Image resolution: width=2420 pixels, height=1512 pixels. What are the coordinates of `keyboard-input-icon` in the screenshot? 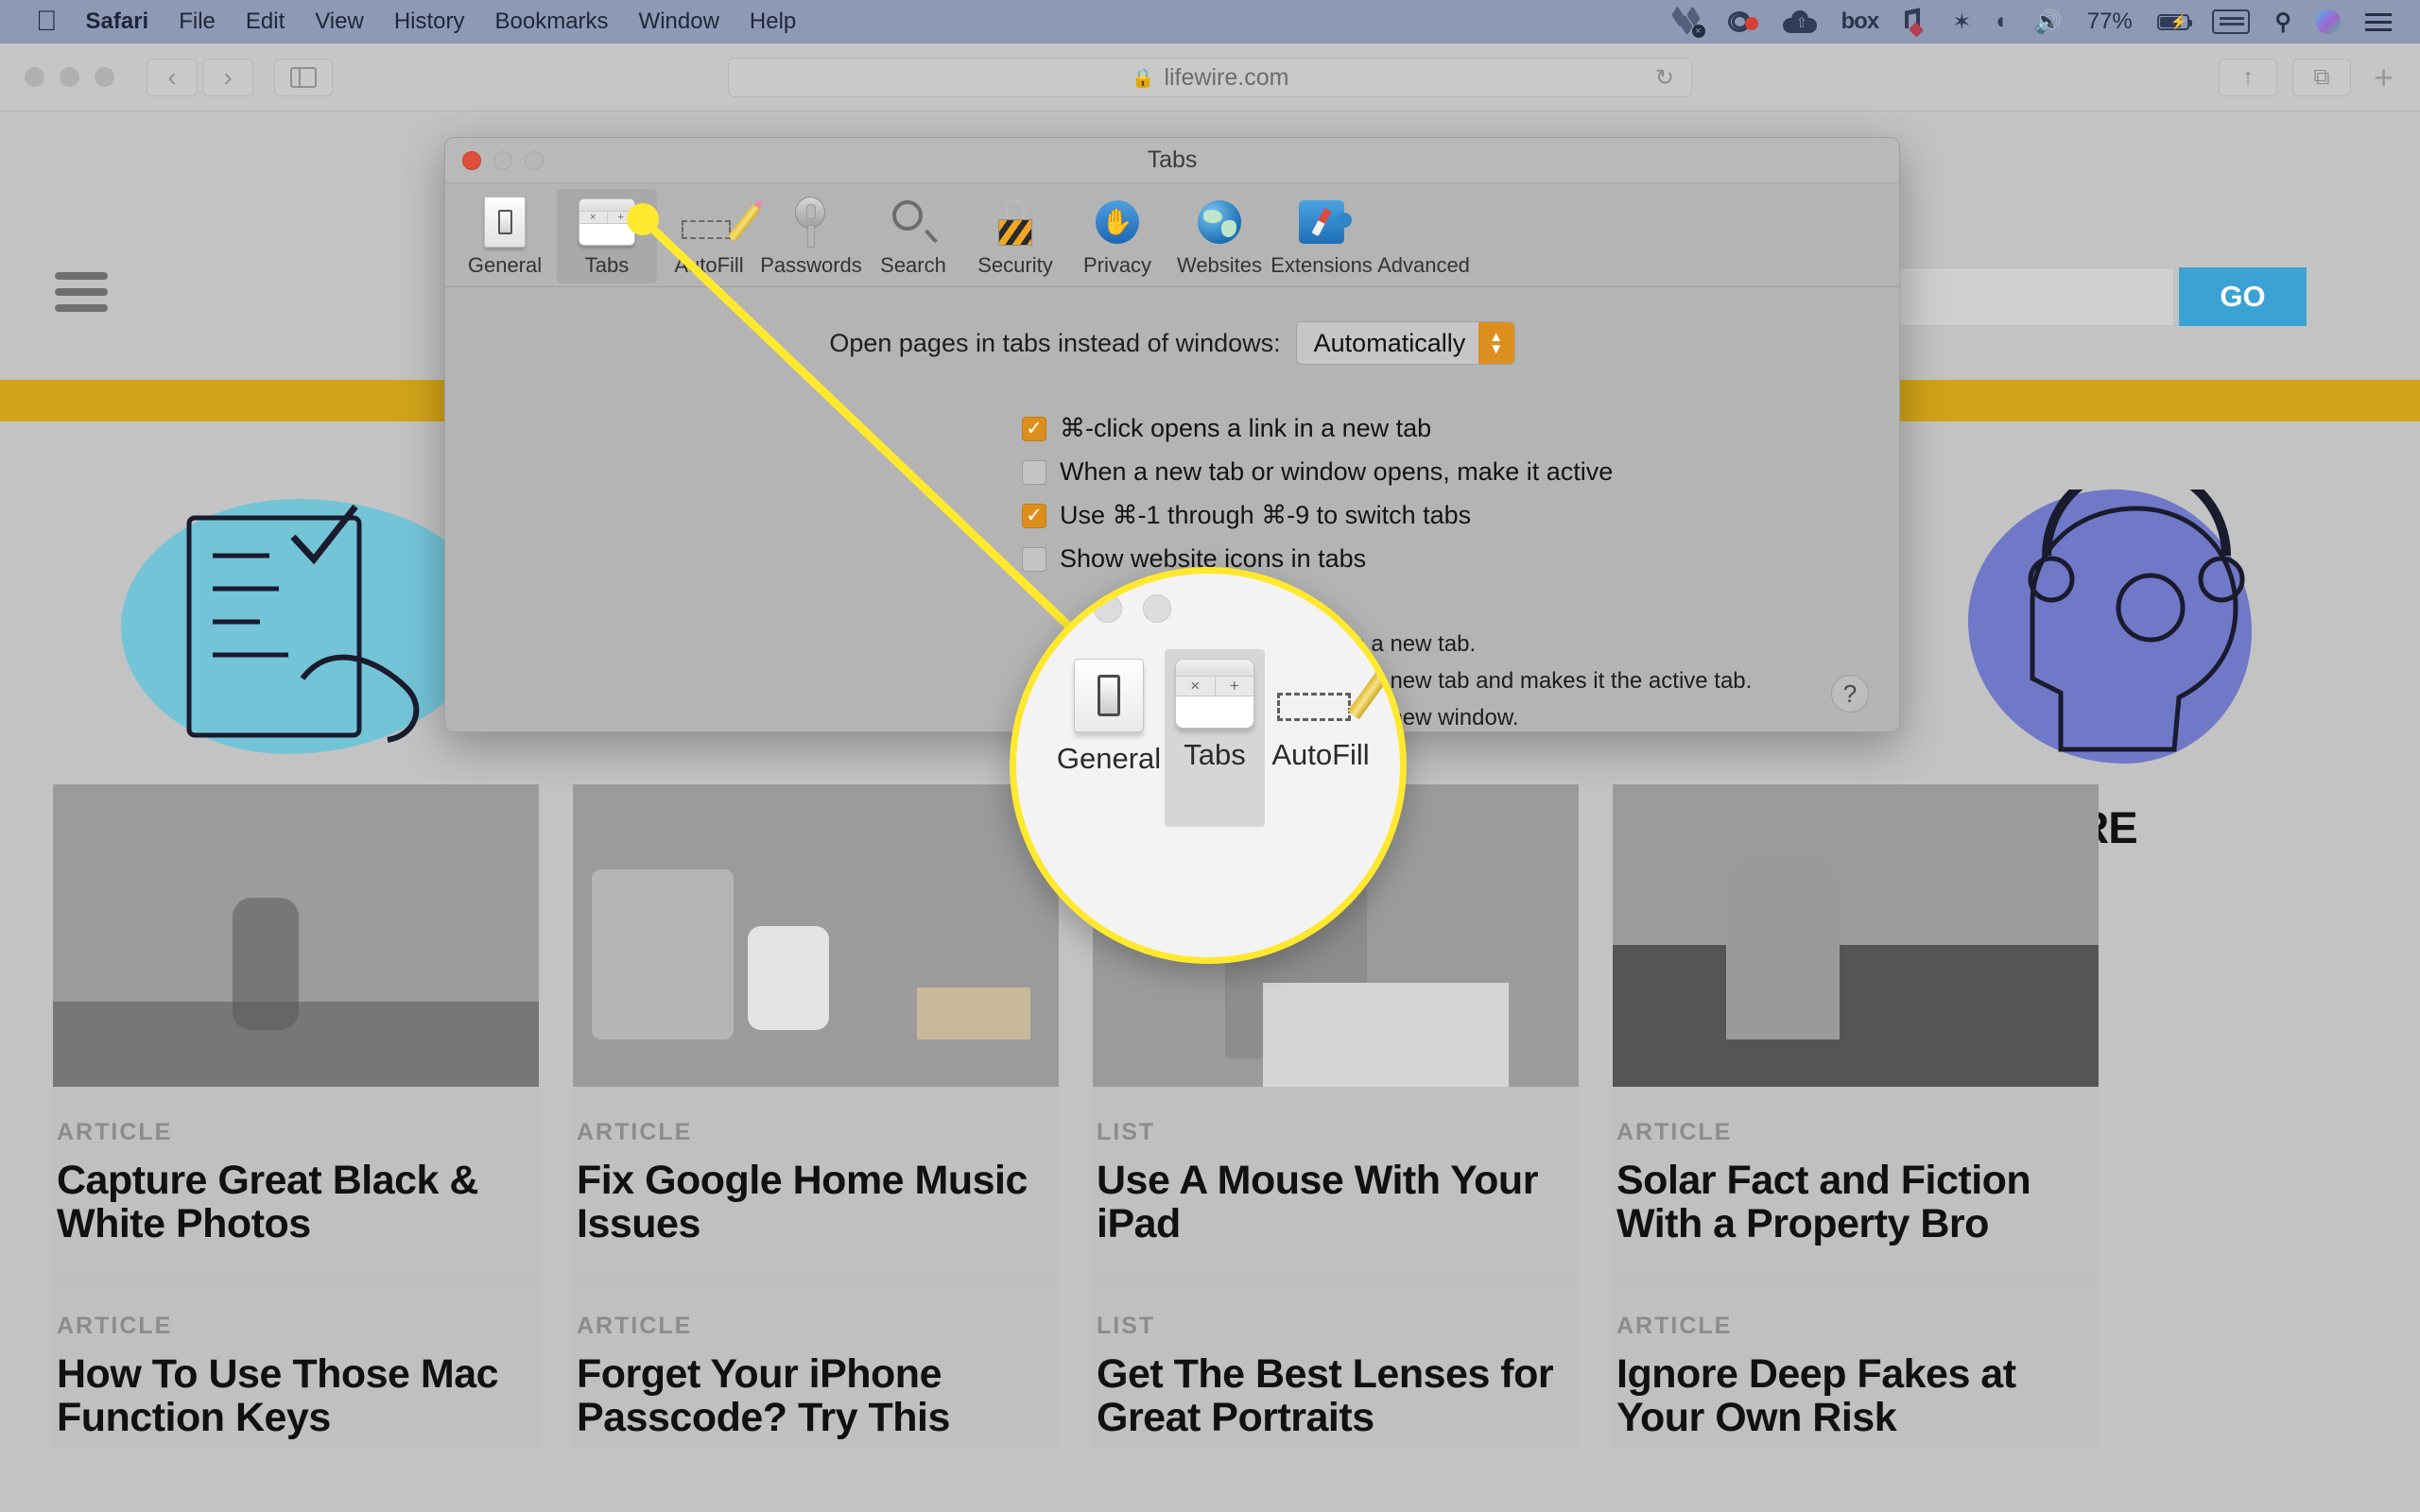 It's located at (2231, 21).